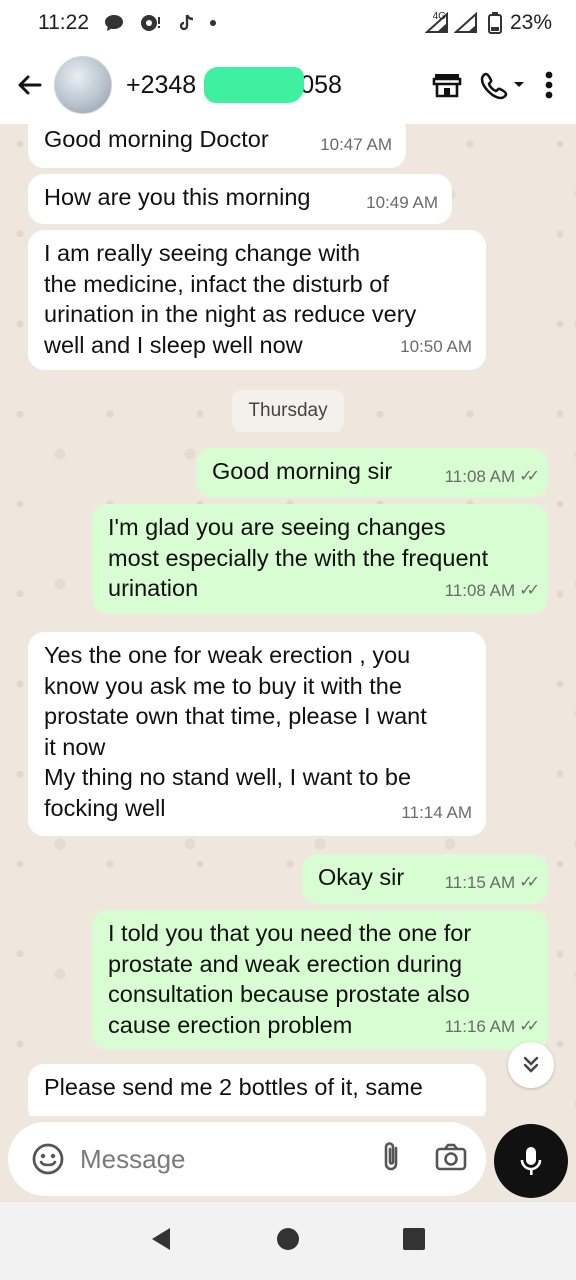  What do you see at coordinates (161, 1238) in the screenshot?
I see `triangle-back-icon` at bounding box center [161, 1238].